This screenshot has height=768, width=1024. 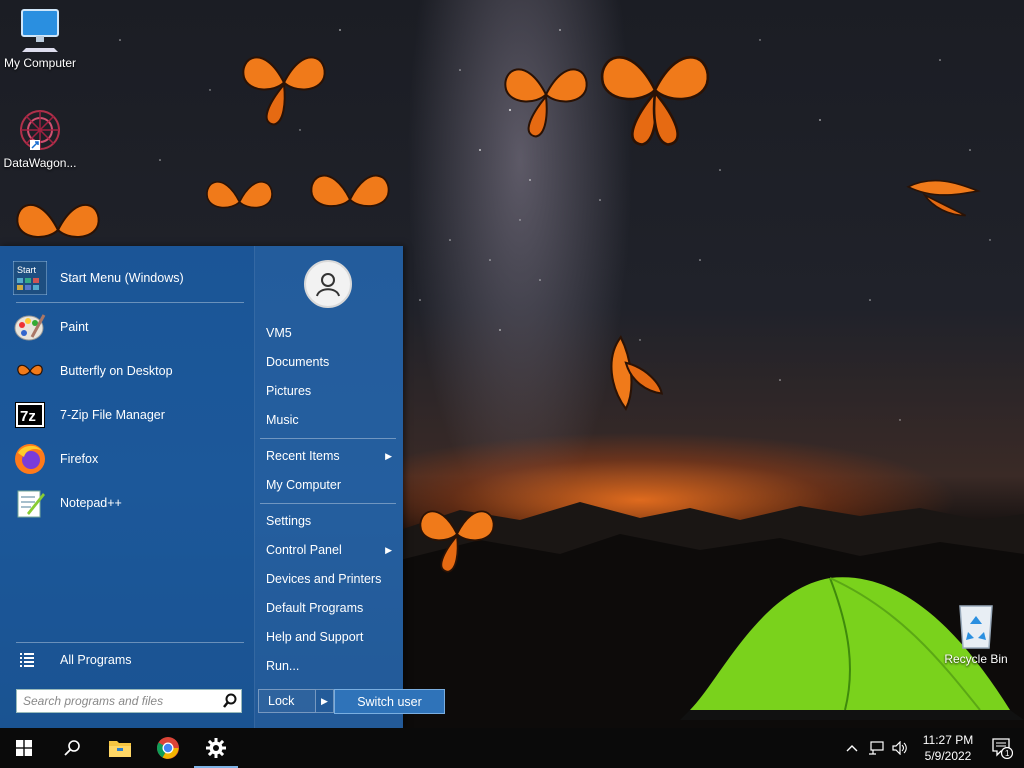 I want to click on taskbar-settings, so click(x=216, y=748).